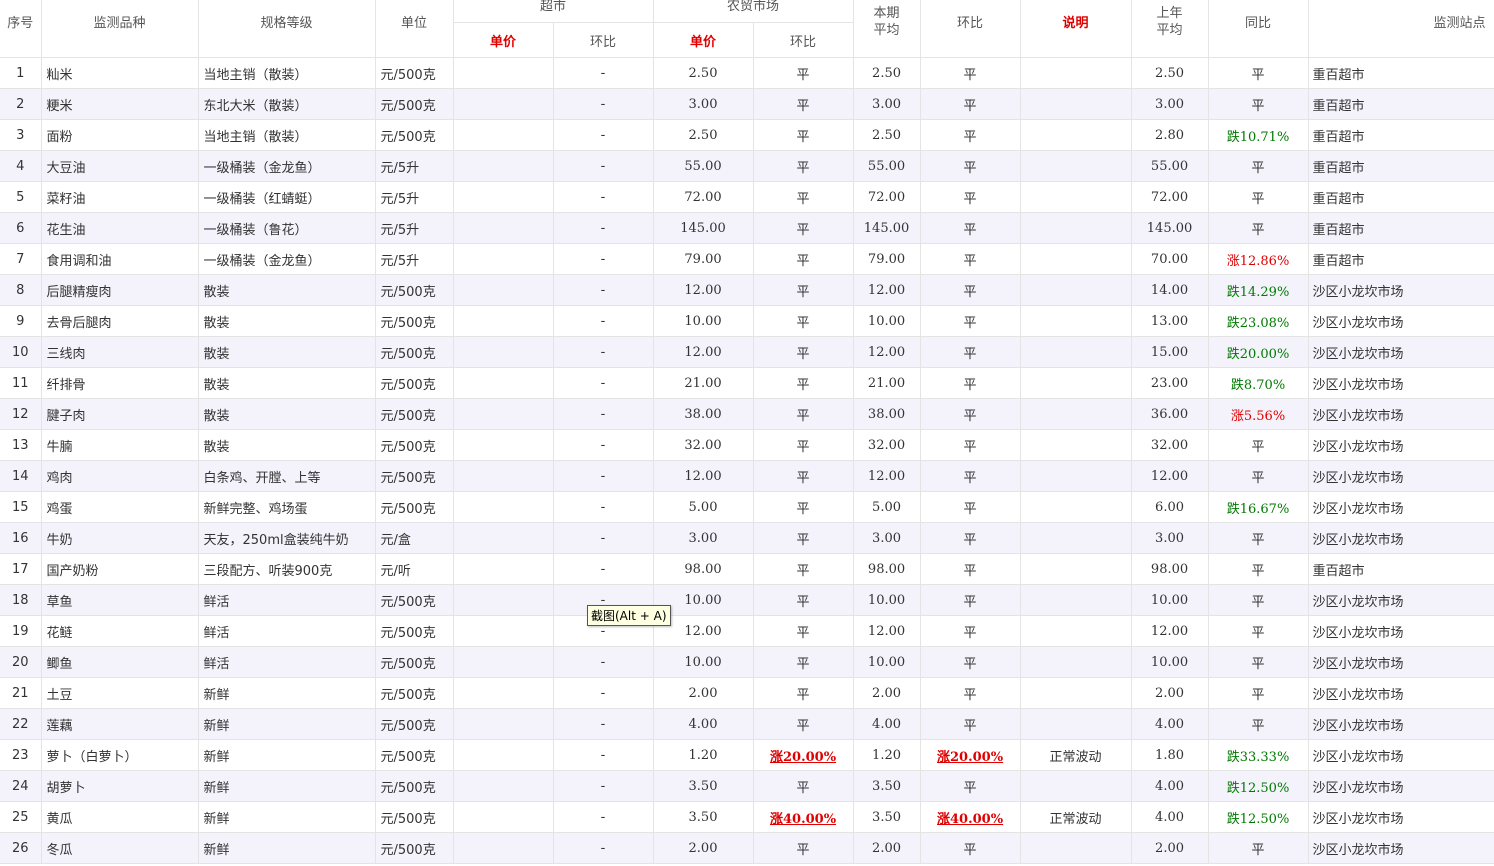  I want to click on cell-spec: 当地主销（散装）, so click(287, 73).